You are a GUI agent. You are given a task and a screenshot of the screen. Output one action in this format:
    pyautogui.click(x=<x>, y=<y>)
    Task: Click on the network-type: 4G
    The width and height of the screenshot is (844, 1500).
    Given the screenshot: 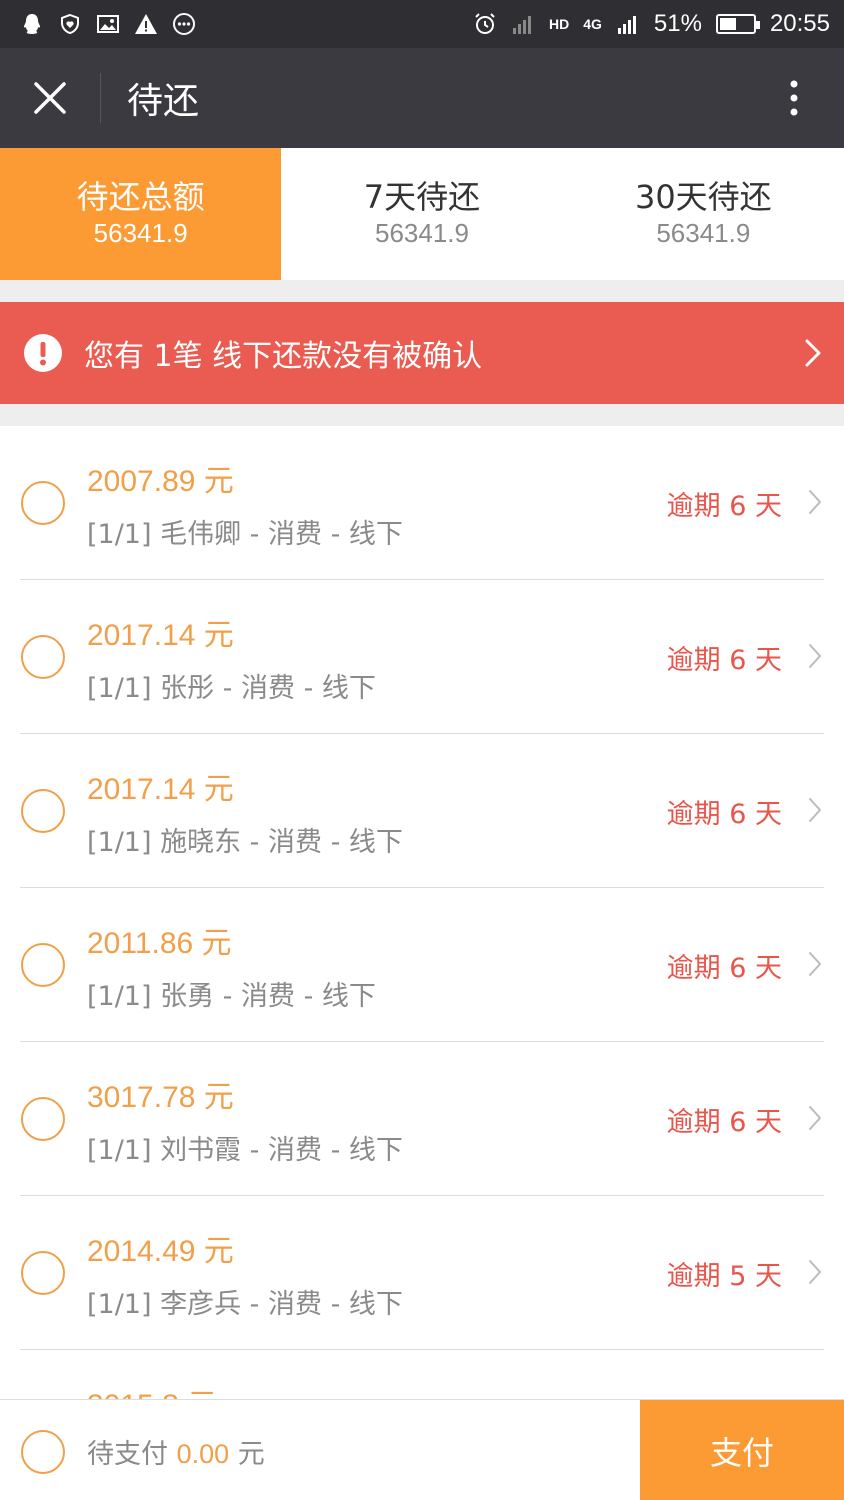 What is the action you would take?
    pyautogui.click(x=592, y=24)
    